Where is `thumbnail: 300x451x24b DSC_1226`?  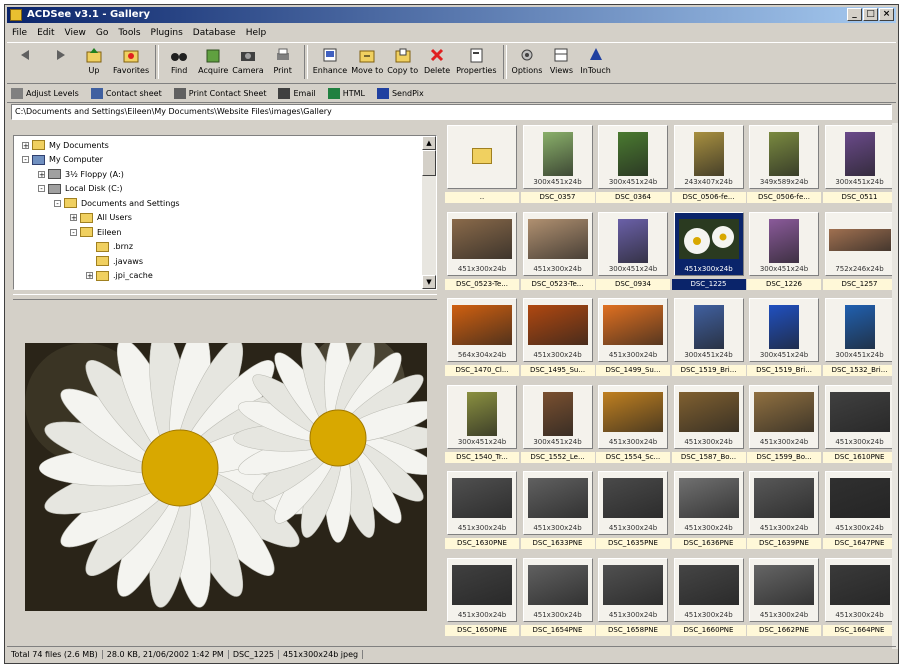
thumbnail: 300x451x24b DSC_1226 is located at coordinates (784, 251).